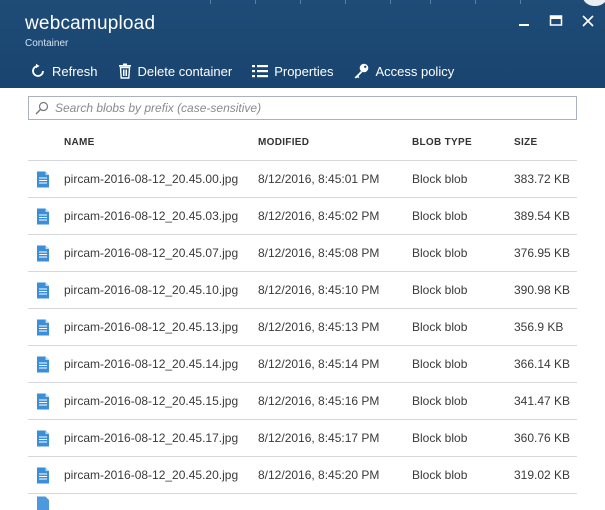  I want to click on blob-name: pircam-2016-08-12_20.45.10.jpg, so click(151, 290).